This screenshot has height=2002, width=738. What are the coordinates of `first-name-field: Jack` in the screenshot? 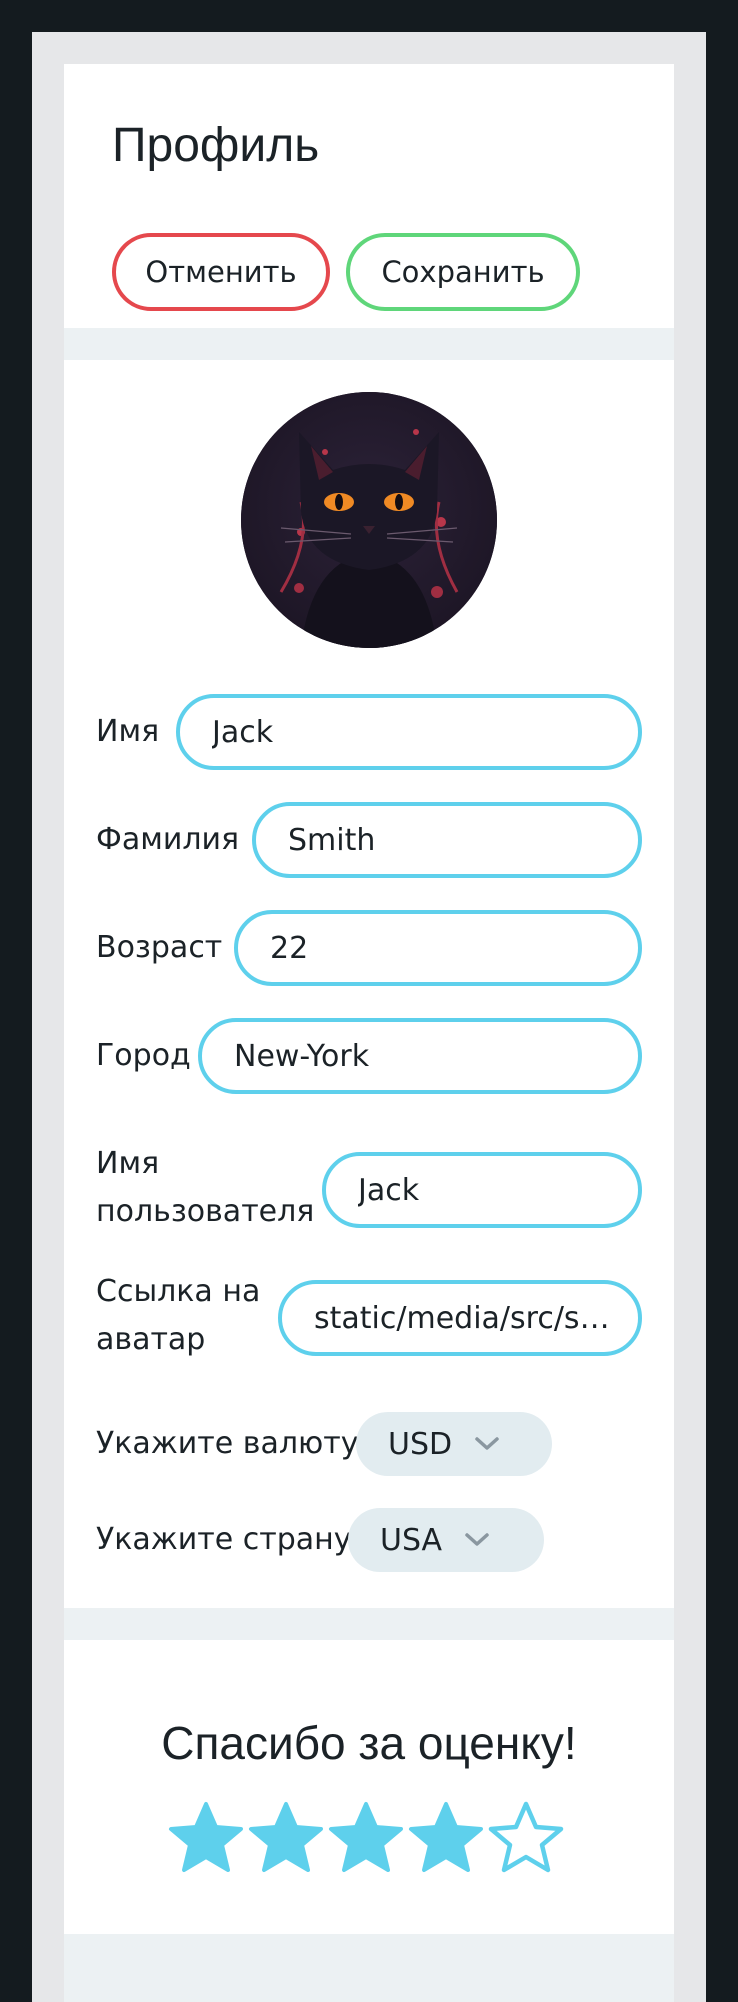 It's located at (409, 732).